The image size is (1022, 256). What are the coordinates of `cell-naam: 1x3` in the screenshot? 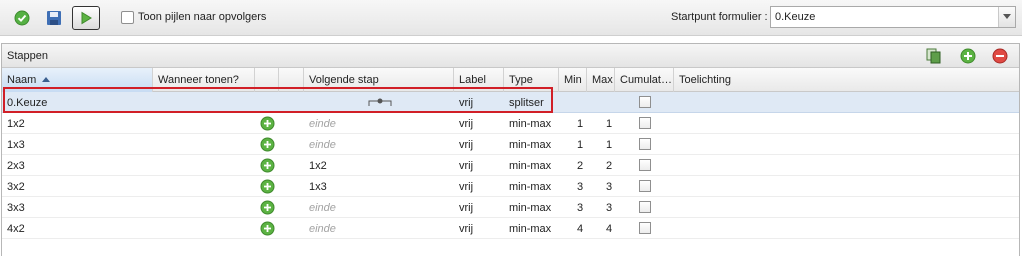 It's located at (16, 145).